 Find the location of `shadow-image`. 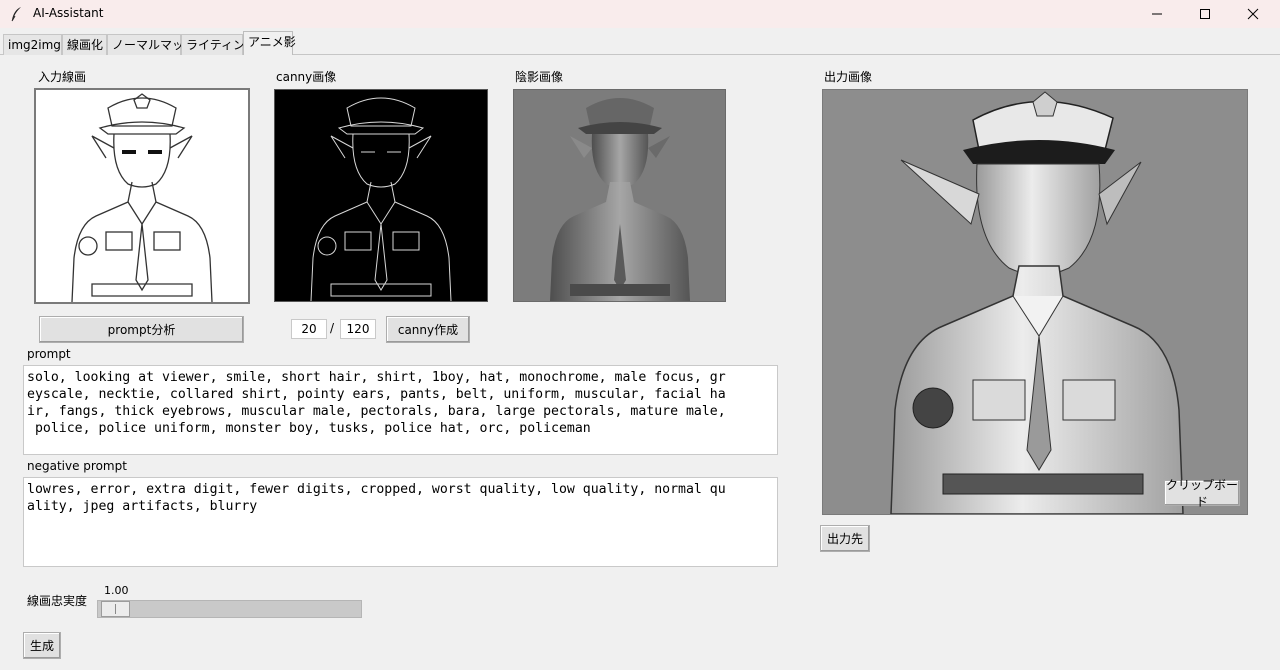

shadow-image is located at coordinates (619, 195).